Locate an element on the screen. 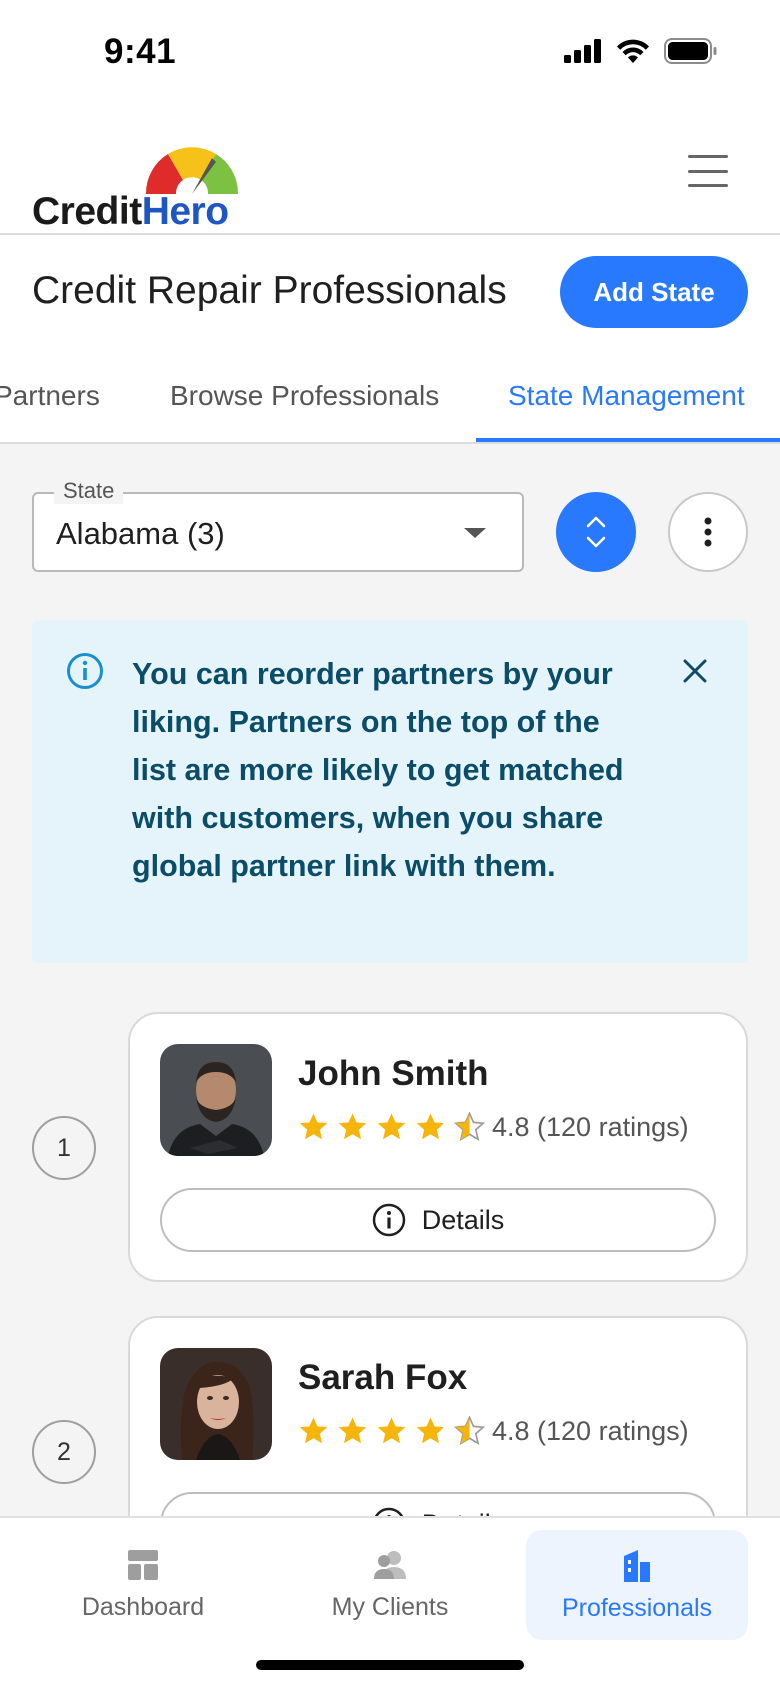 This screenshot has height=1688, width=780. nav-dashboard: Dashboard is located at coordinates (143, 1585).